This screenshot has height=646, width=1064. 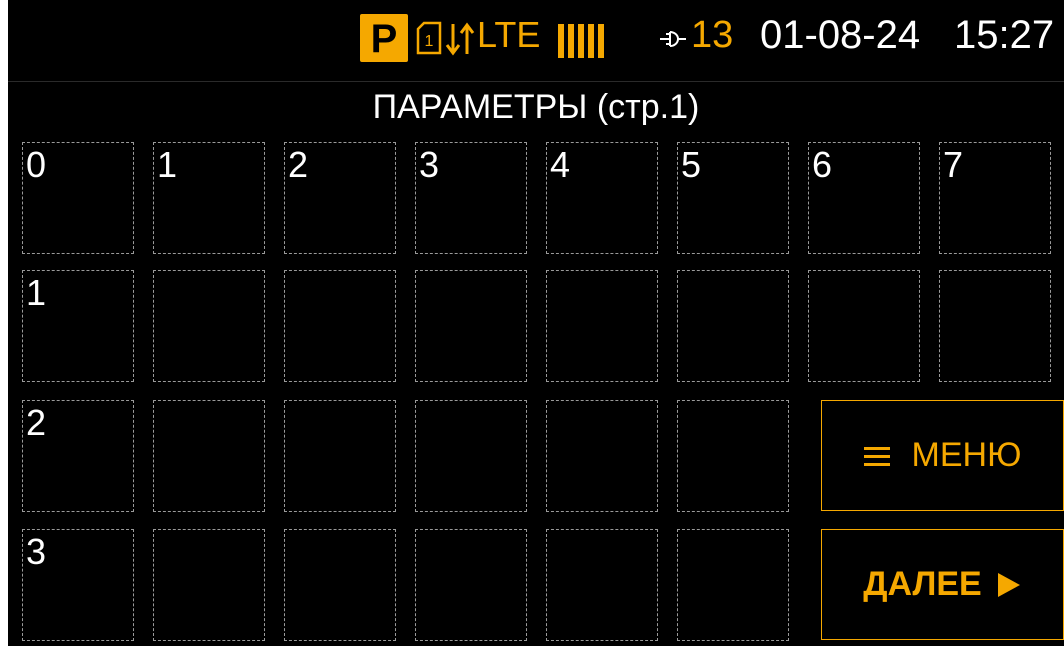 I want to click on row-header-cell: 2, so click(x=78, y=456).